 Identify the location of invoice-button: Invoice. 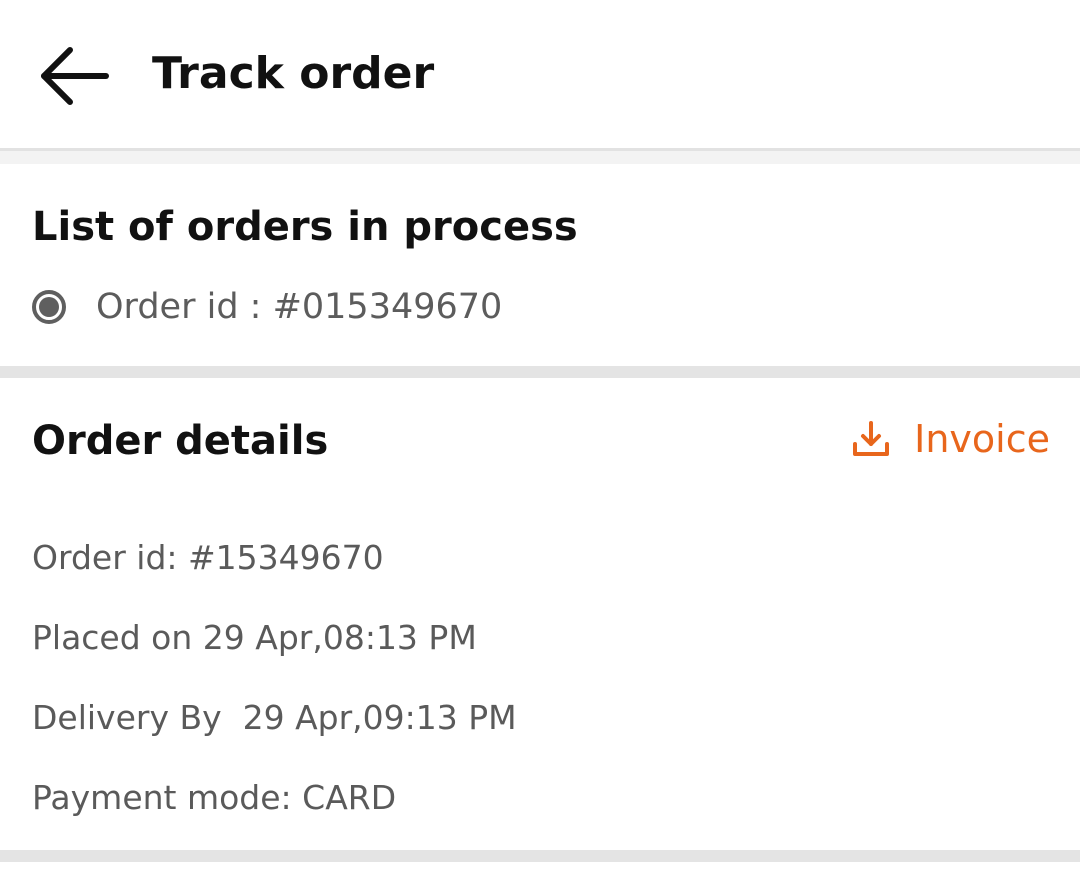
(951, 439).